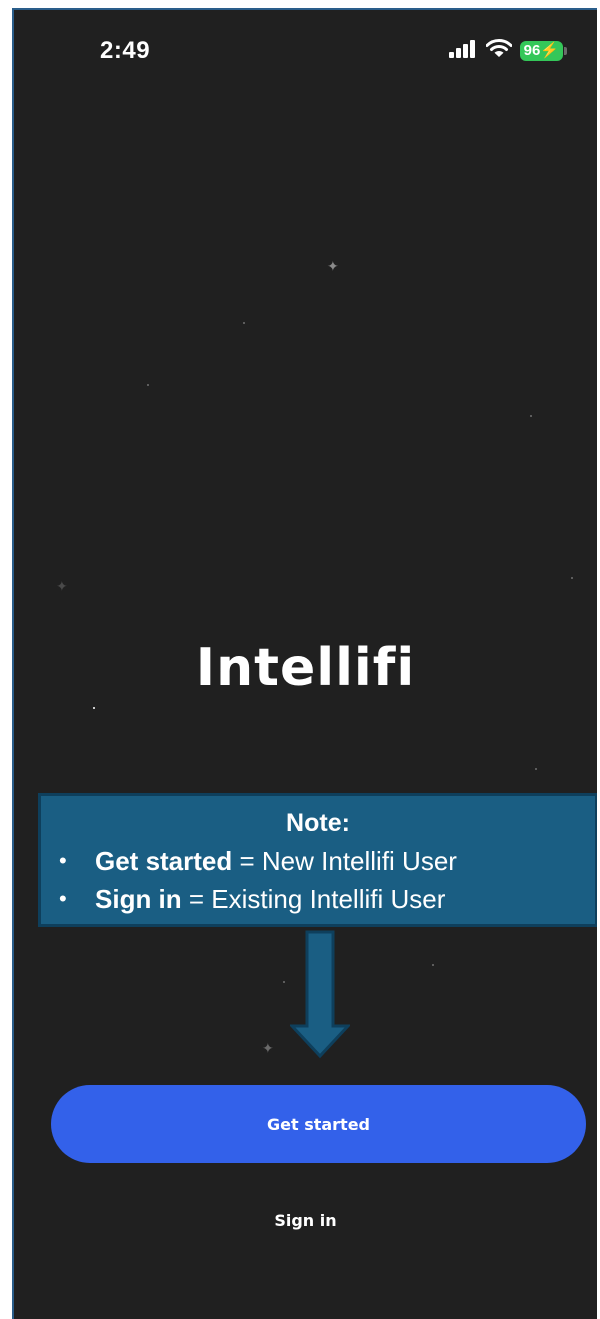 Image resolution: width=600 pixels, height=1319 pixels. What do you see at coordinates (318, 823) in the screenshot?
I see `note-heading: Note:` at bounding box center [318, 823].